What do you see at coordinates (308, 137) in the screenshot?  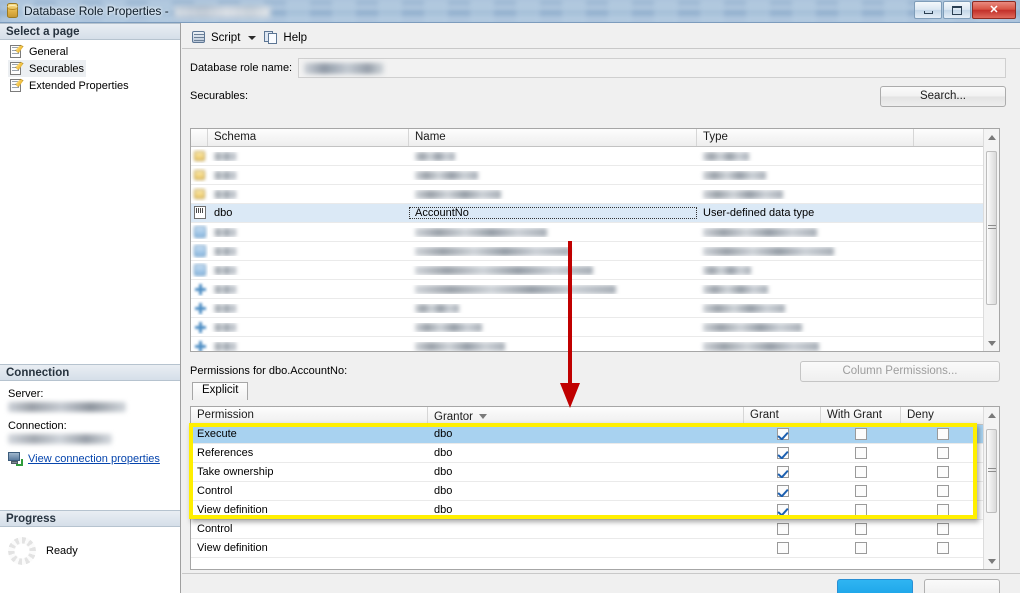 I see `securables-col-schema: Schema` at bounding box center [308, 137].